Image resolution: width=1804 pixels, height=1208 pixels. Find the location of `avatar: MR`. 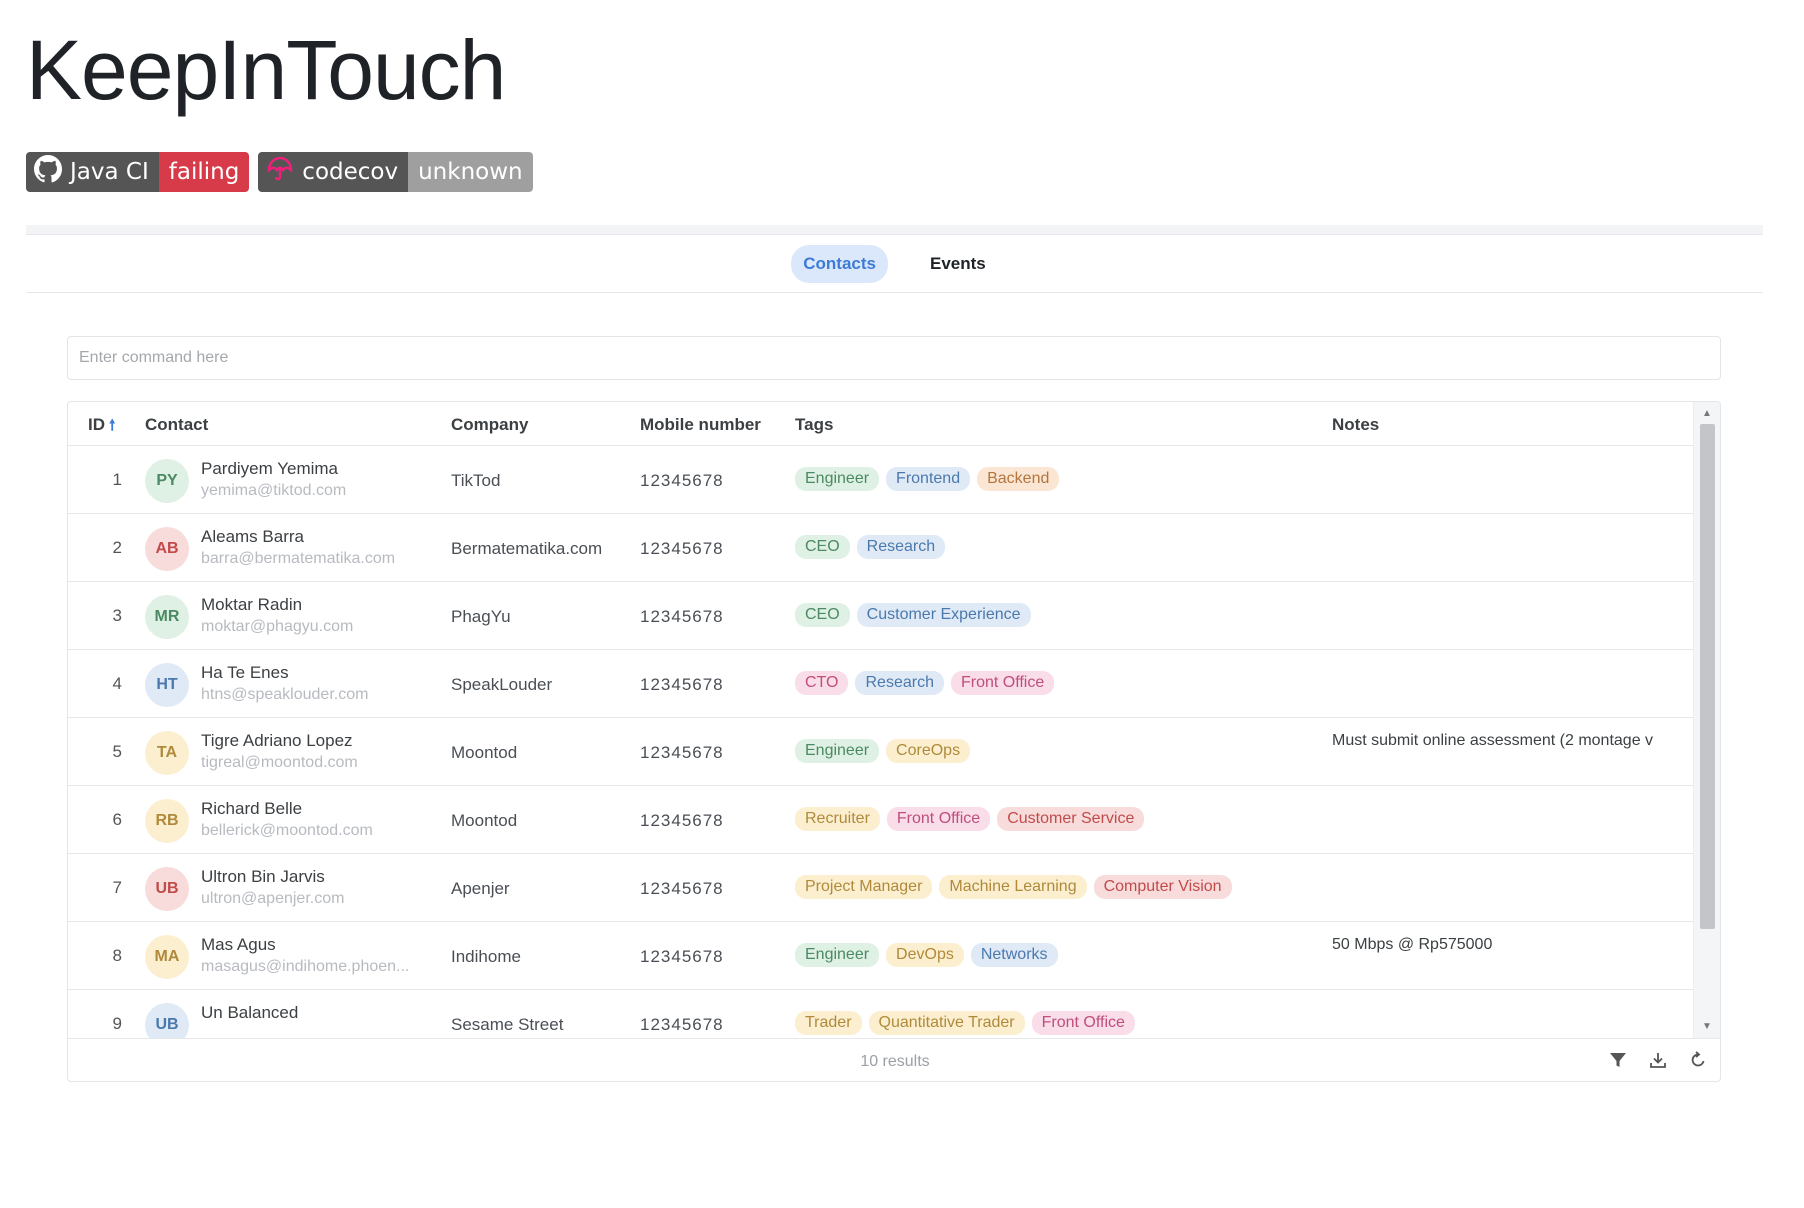

avatar: MR is located at coordinates (167, 617).